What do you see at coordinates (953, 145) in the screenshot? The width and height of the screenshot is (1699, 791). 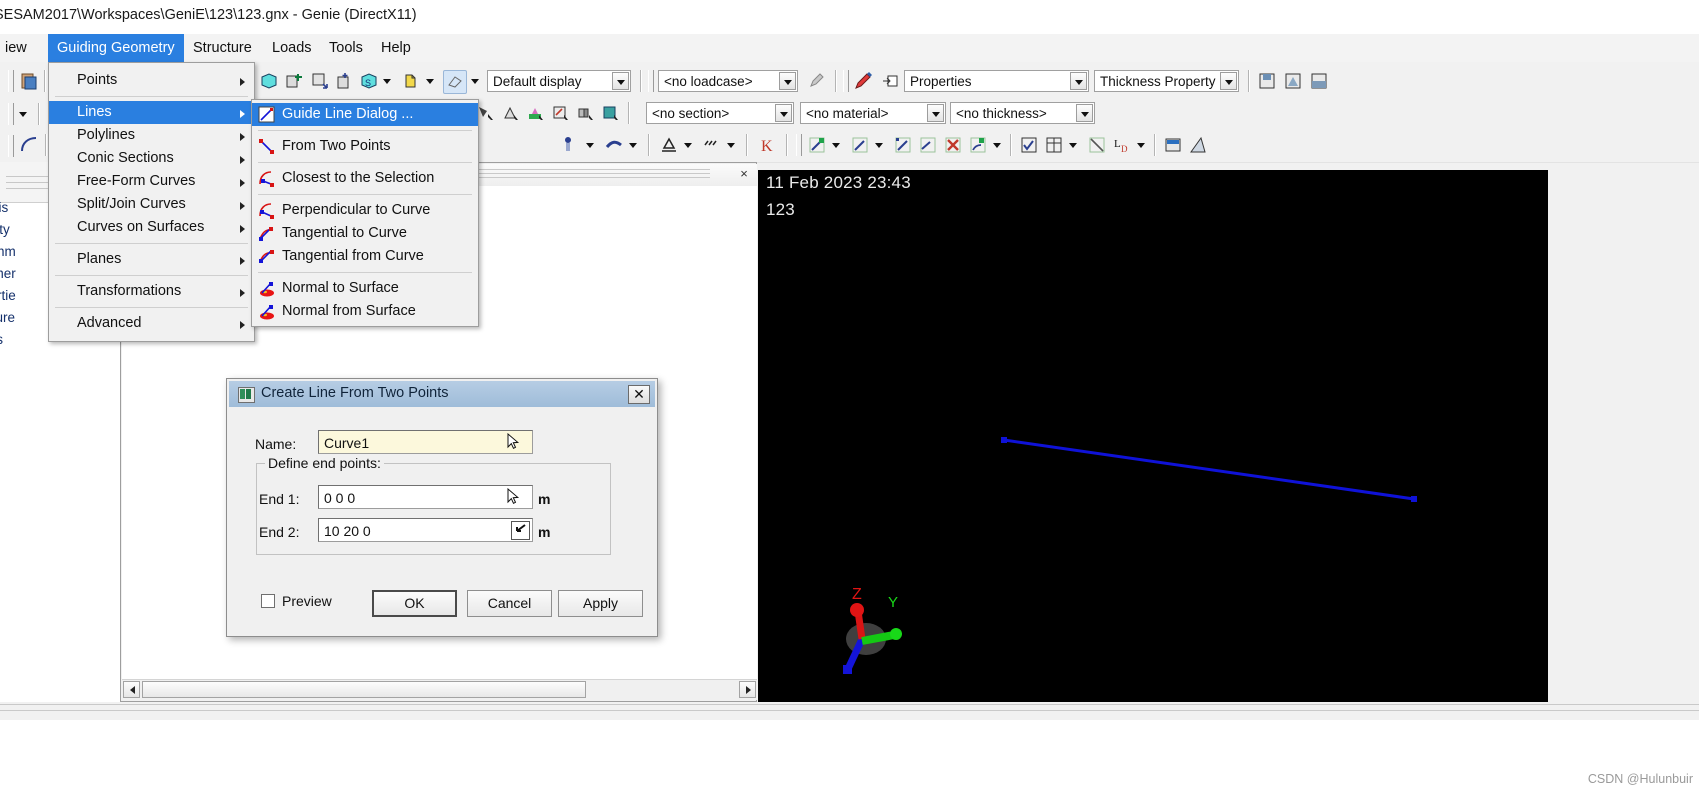 I see `mesh-delete-icon` at bounding box center [953, 145].